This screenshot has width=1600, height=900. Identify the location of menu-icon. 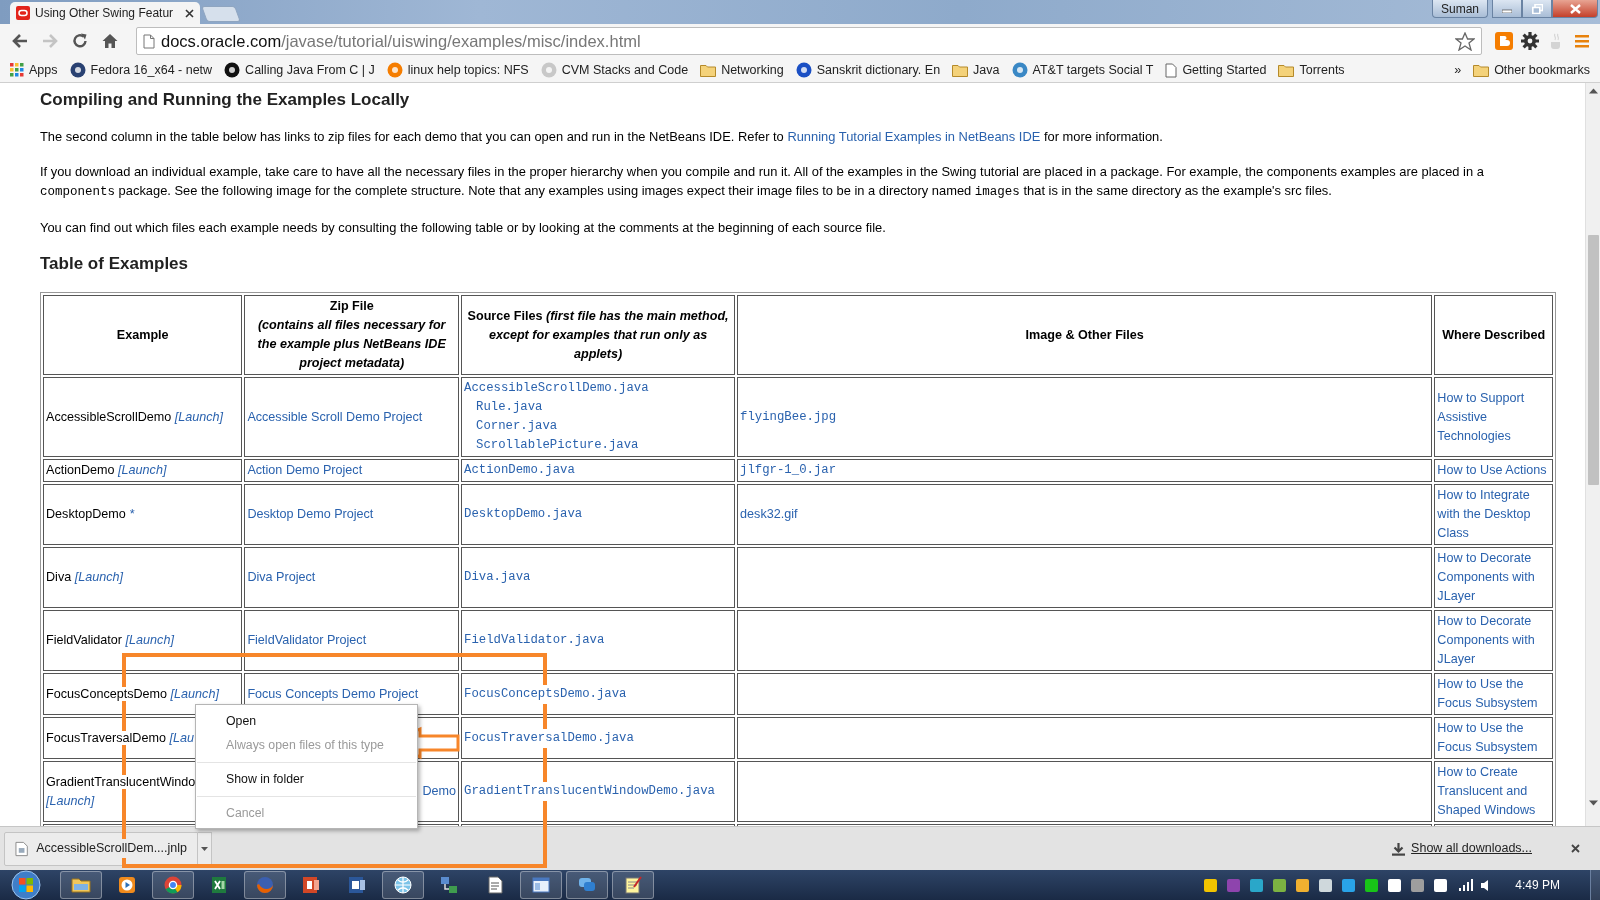
(1582, 41).